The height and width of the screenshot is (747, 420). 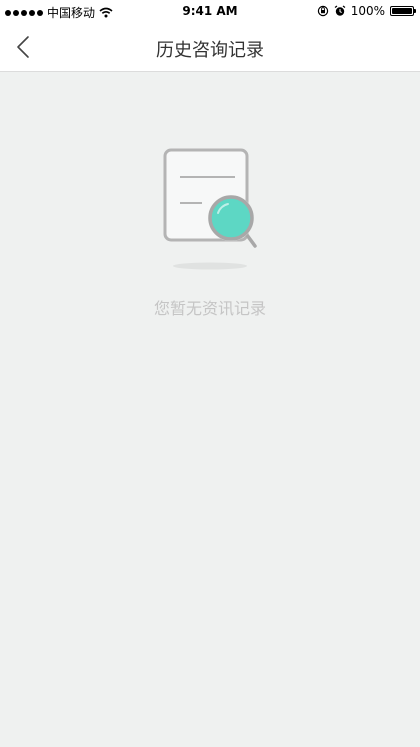 I want to click on navigation-bar: 历史咨询记录, so click(x=210, y=47).